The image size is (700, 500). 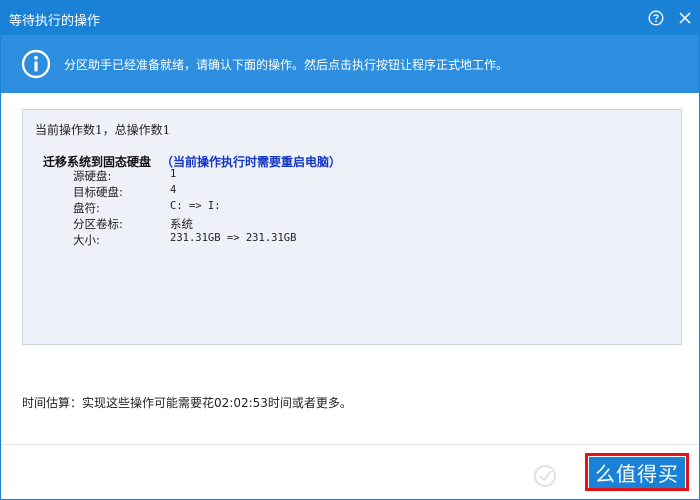 I want to click on help-icon, so click(x=656, y=18).